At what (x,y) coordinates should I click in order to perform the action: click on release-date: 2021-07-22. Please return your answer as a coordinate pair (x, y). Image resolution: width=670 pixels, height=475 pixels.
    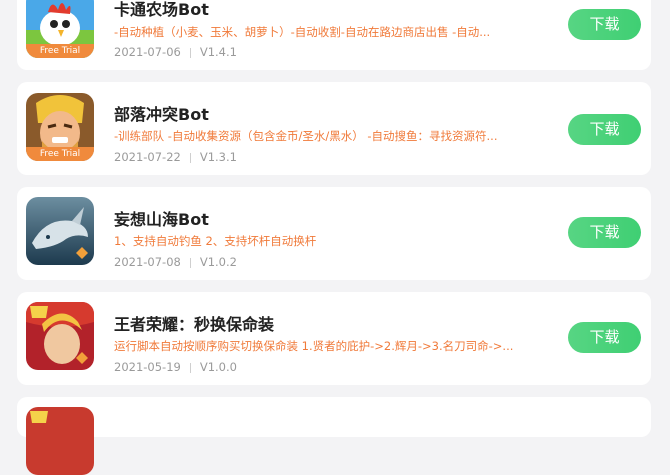
    Looking at the image, I should click on (147, 157).